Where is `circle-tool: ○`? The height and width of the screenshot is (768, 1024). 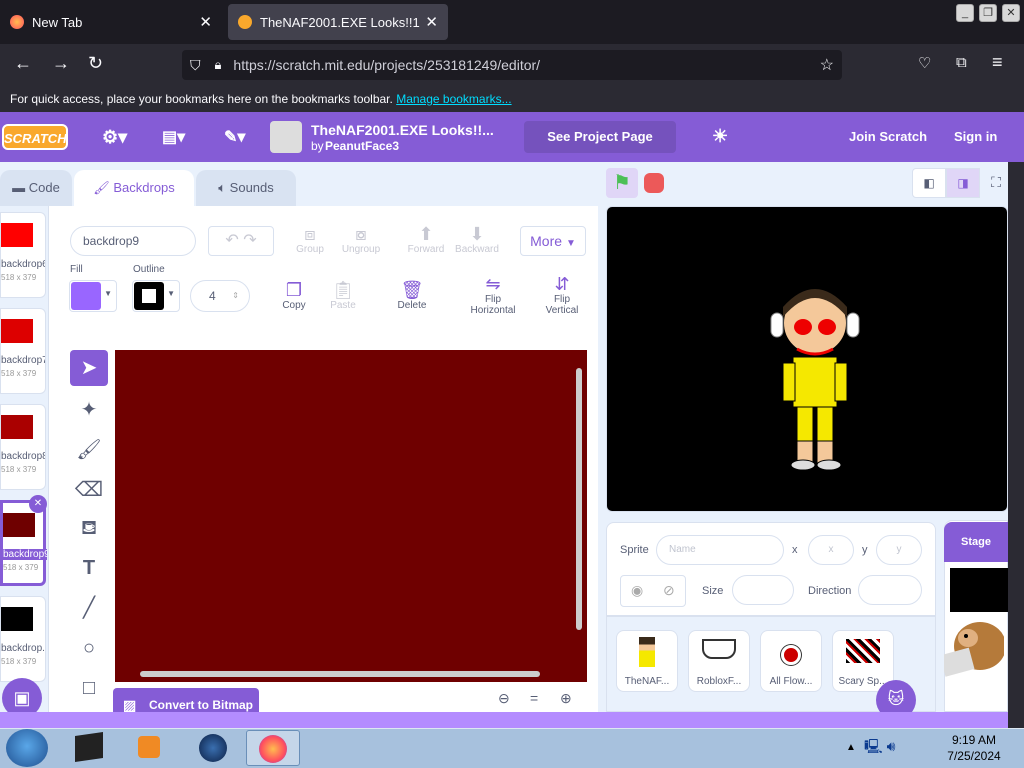
circle-tool: ○ is located at coordinates (89, 648).